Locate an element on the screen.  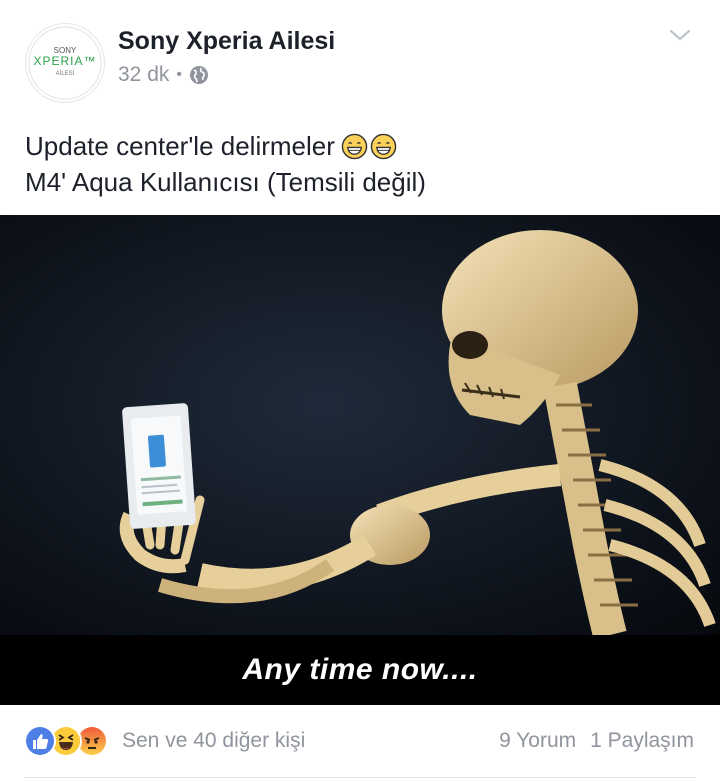
caption-line-1: Update center'le delirmeler is located at coordinates (365, 146).